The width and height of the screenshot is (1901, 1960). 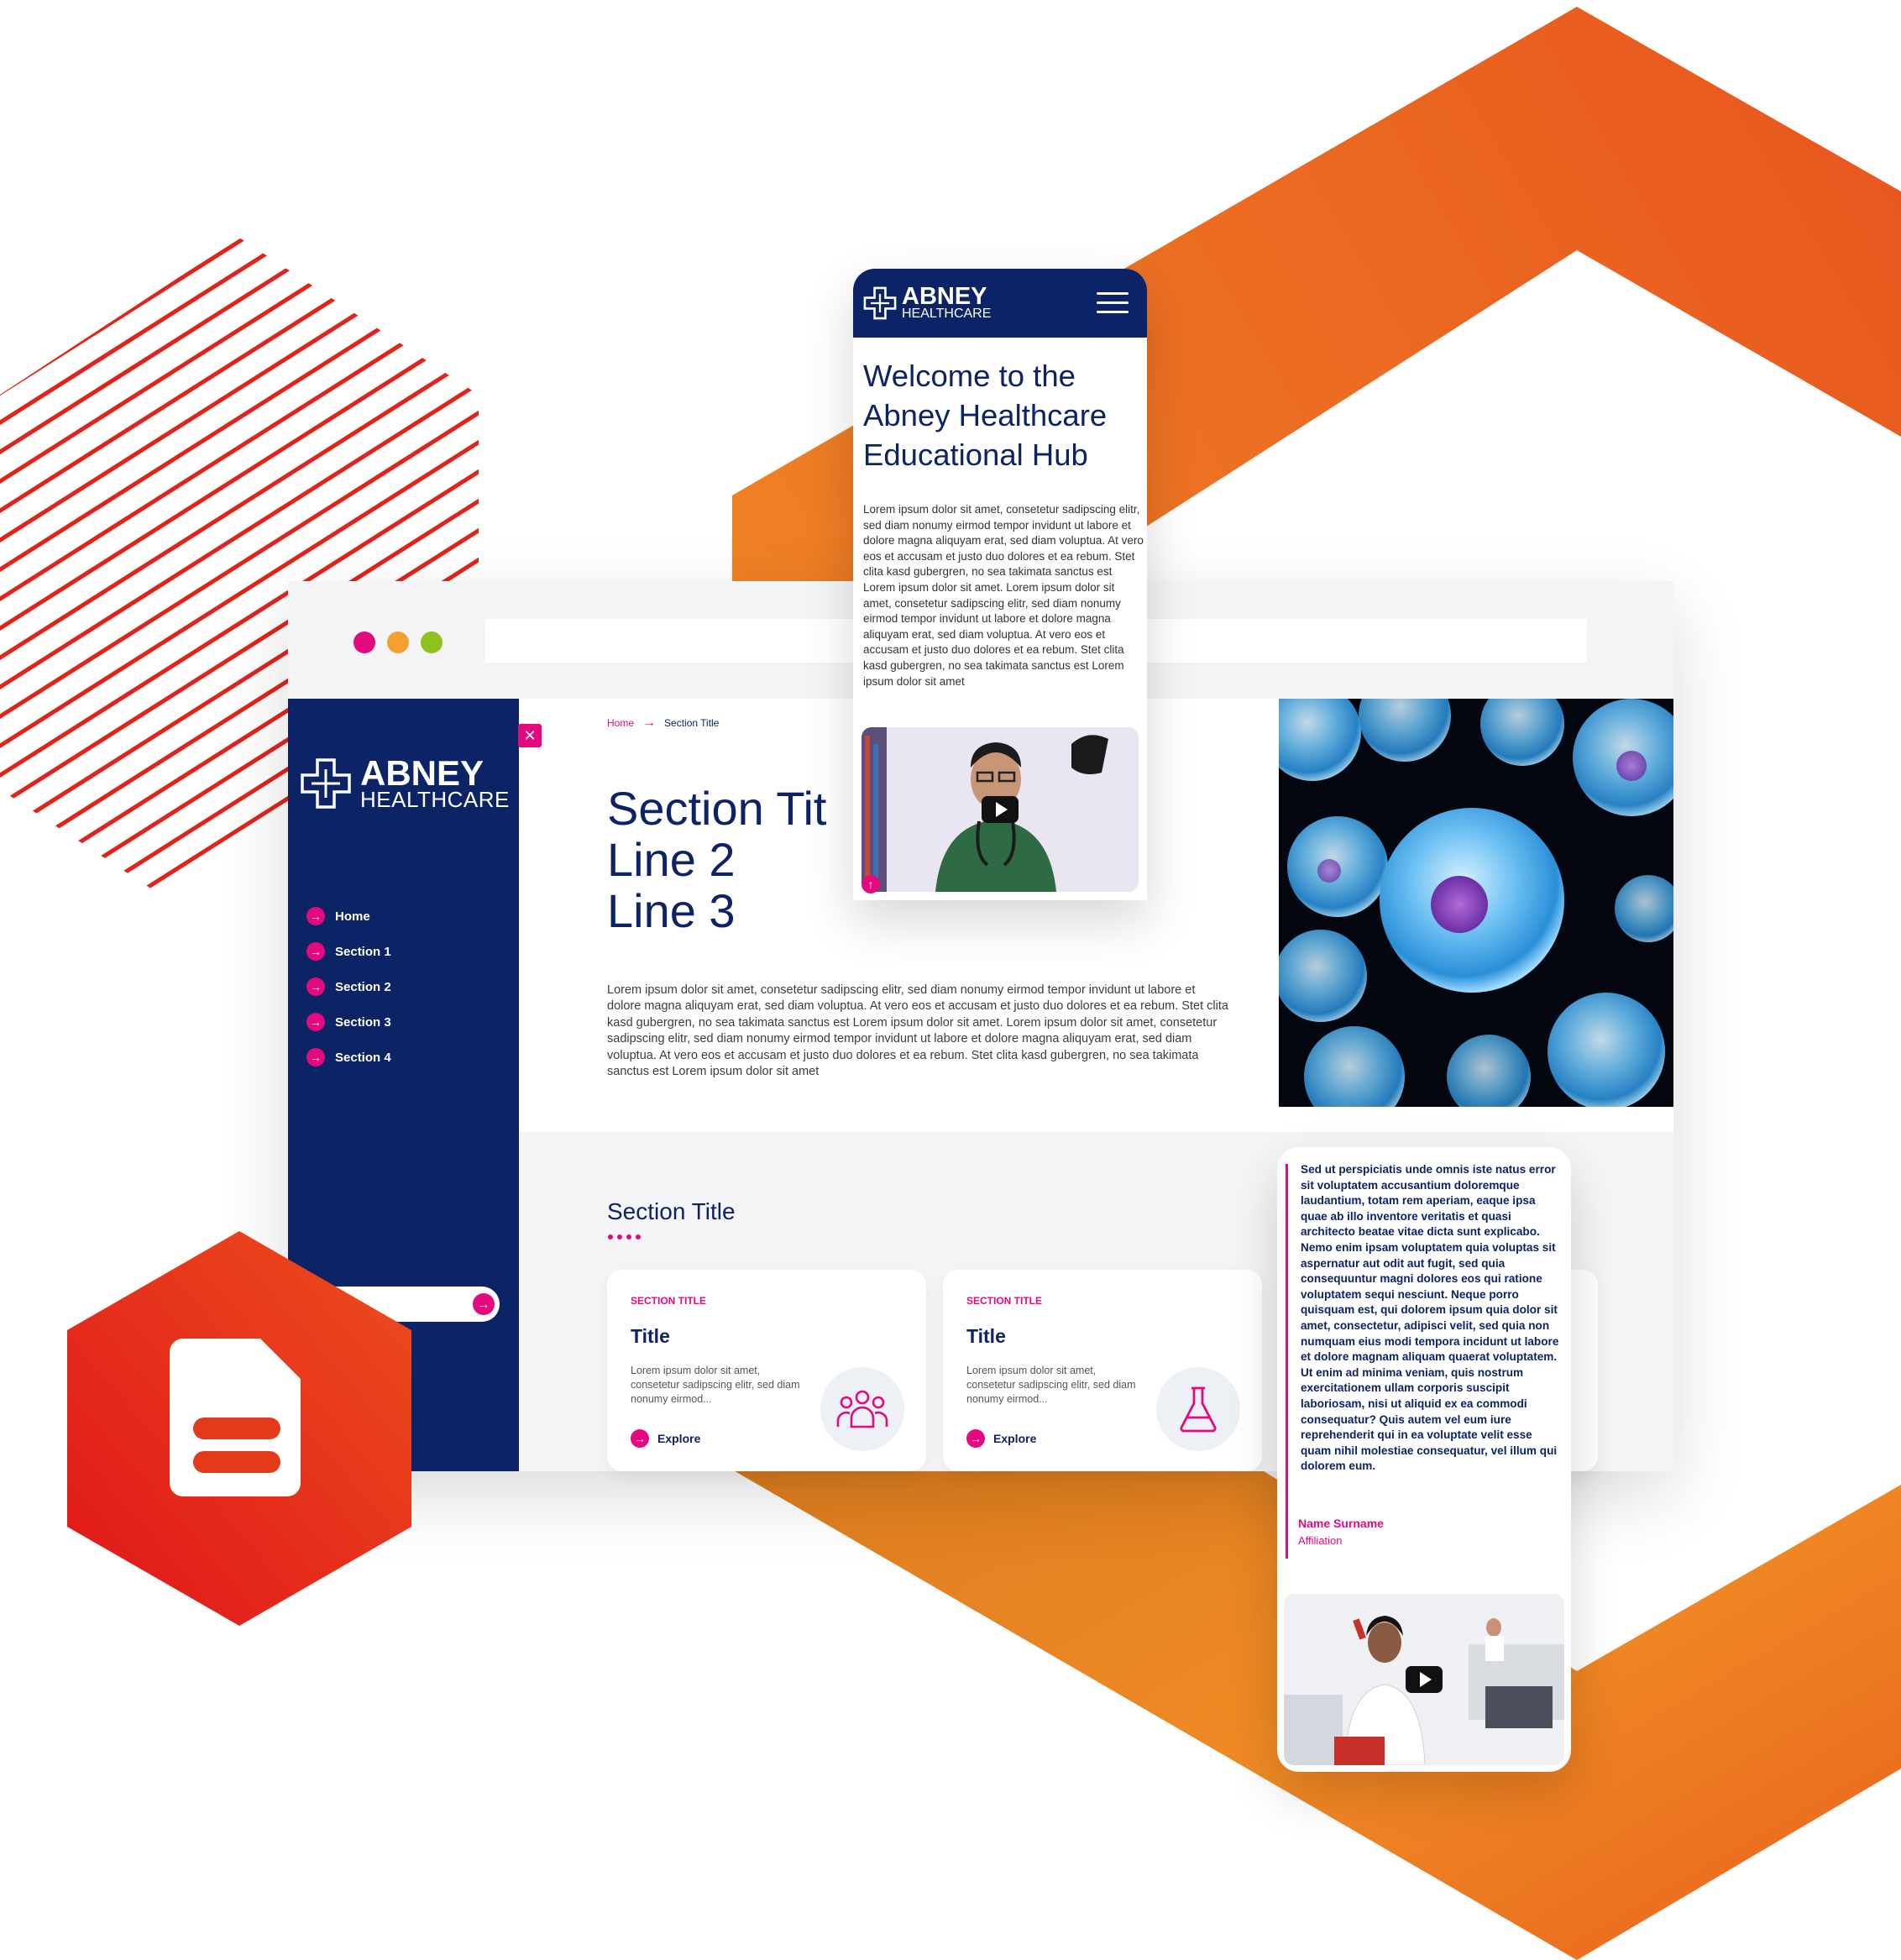 What do you see at coordinates (969, 376) in the screenshot?
I see `mobile-title-line-1: Welcome to the` at bounding box center [969, 376].